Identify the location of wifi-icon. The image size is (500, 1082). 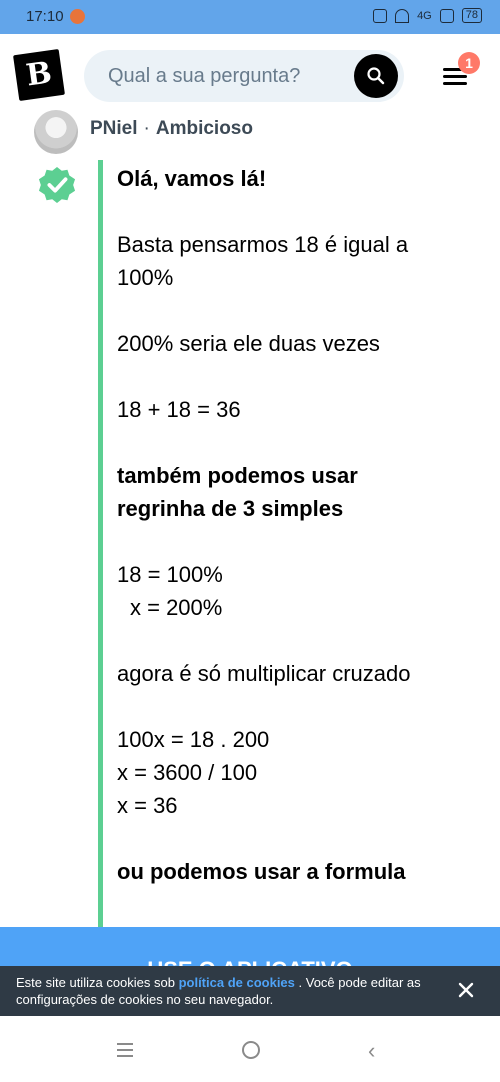
(402, 15).